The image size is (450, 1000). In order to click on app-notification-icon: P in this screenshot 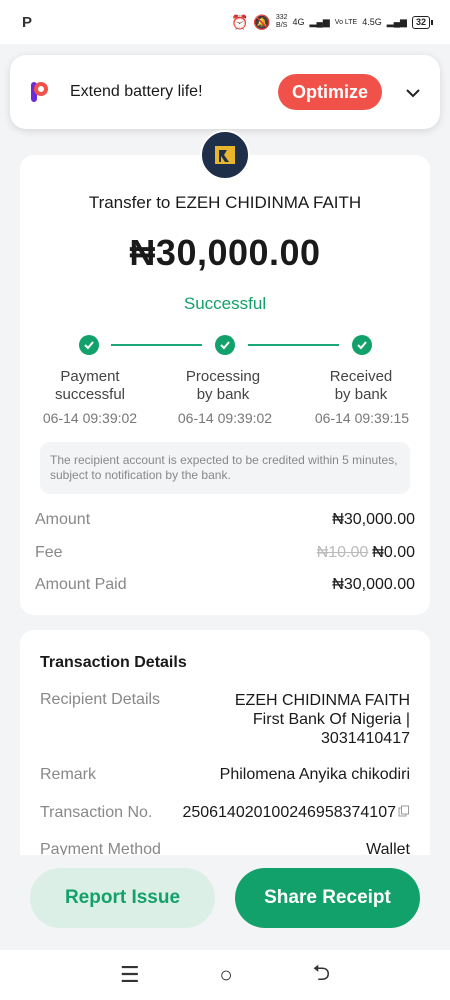, I will do `click(27, 22)`.